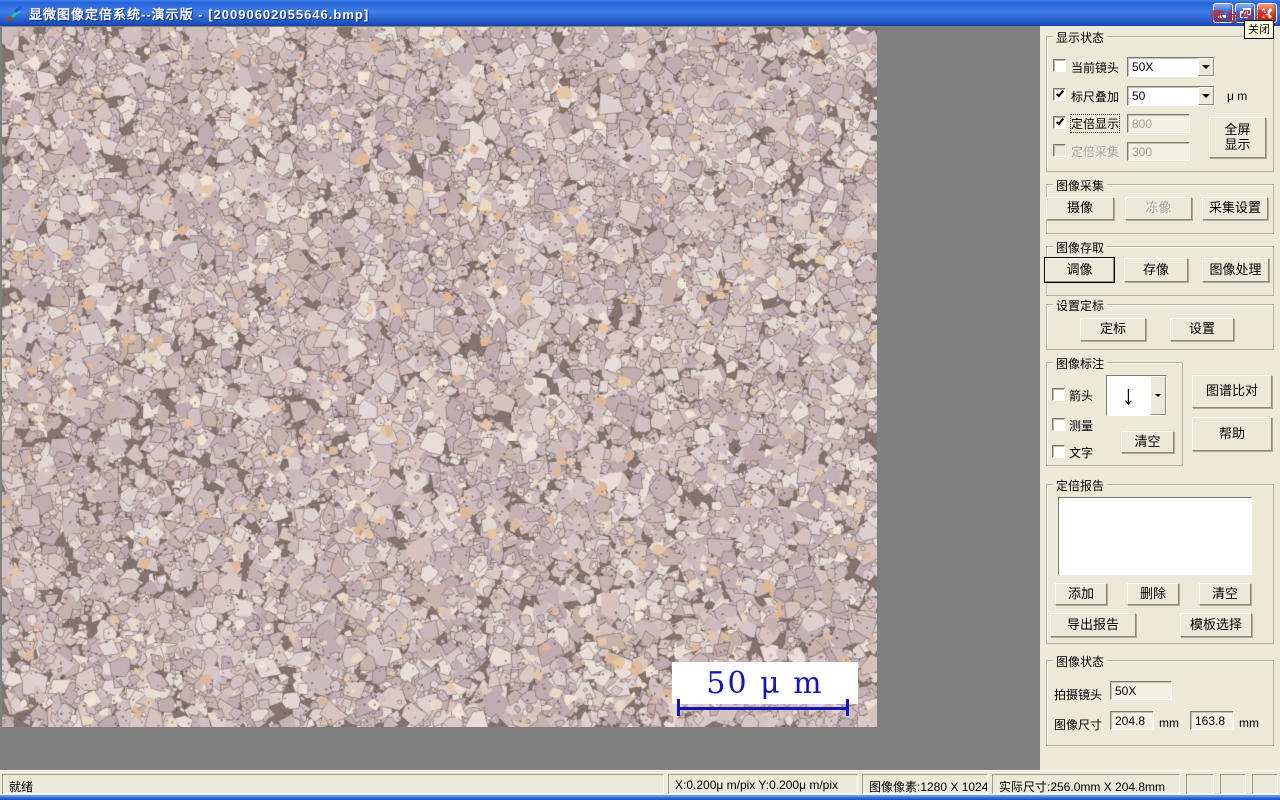  What do you see at coordinates (1113, 329) in the screenshot?
I see `calibrate-button: 定标` at bounding box center [1113, 329].